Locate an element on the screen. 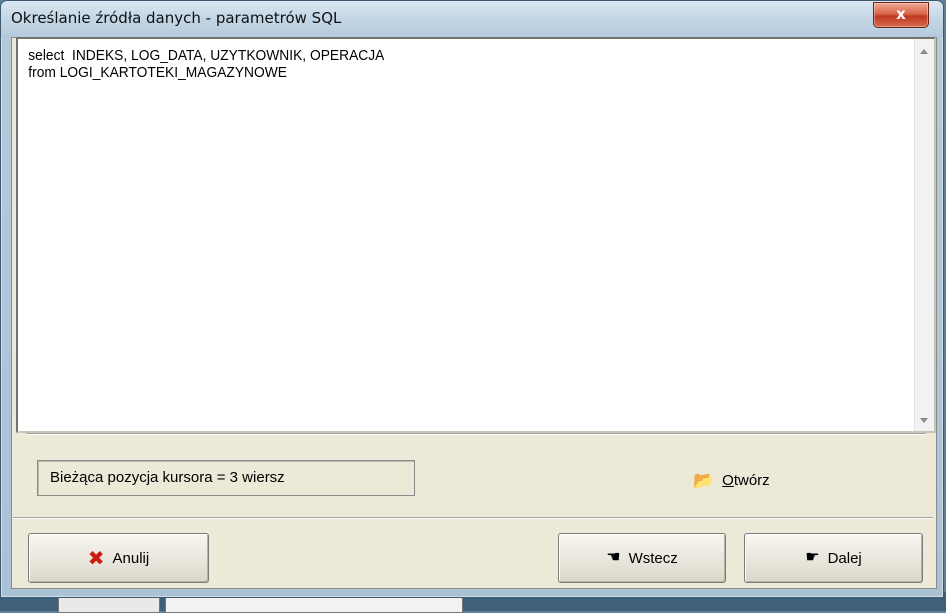 Image resolution: width=946 pixels, height=613 pixels. back-label: Wstecz is located at coordinates (653, 558).